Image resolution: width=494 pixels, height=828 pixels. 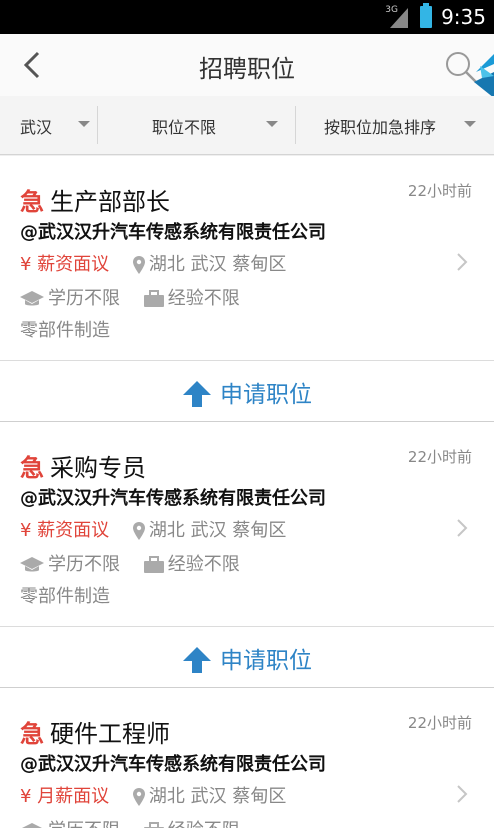 I want to click on filter-position: 职位不限, so click(x=197, y=125).